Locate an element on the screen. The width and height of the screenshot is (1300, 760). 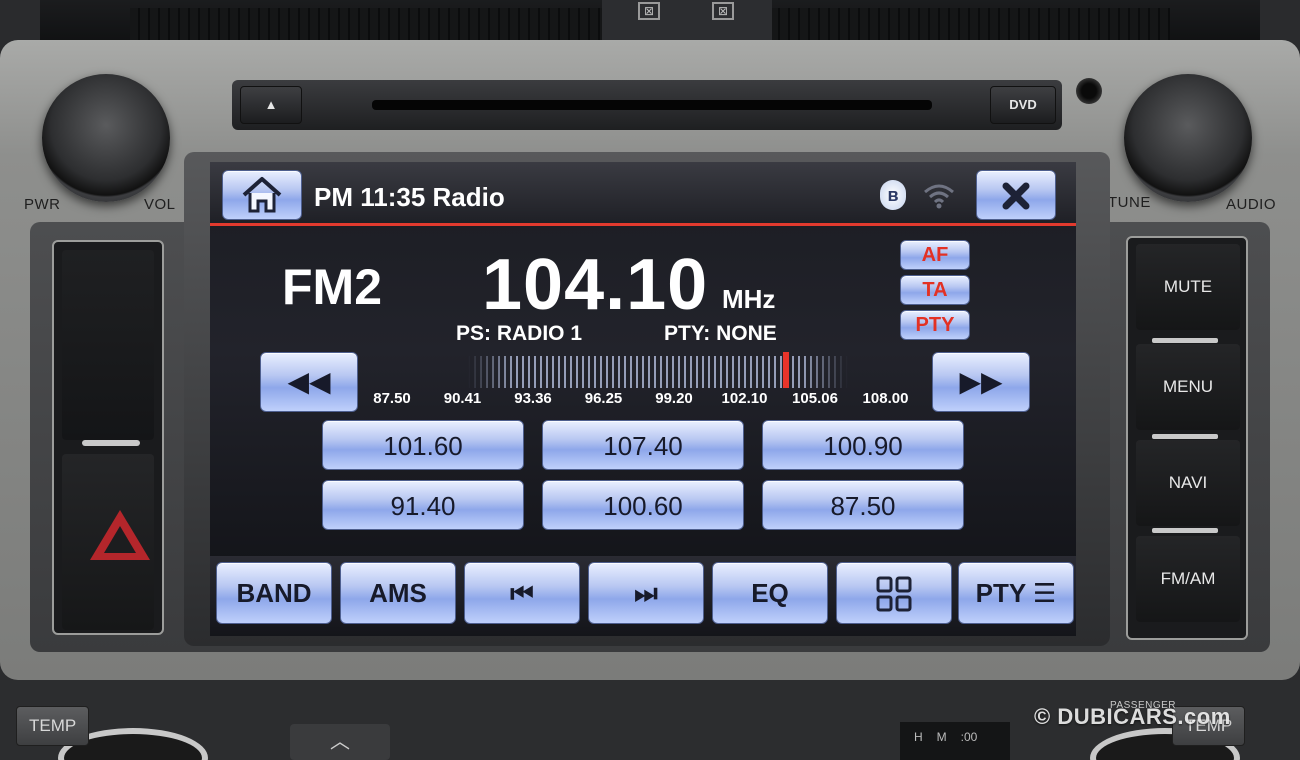
rewind-icon: ◀◀ is located at coordinates (309, 381).